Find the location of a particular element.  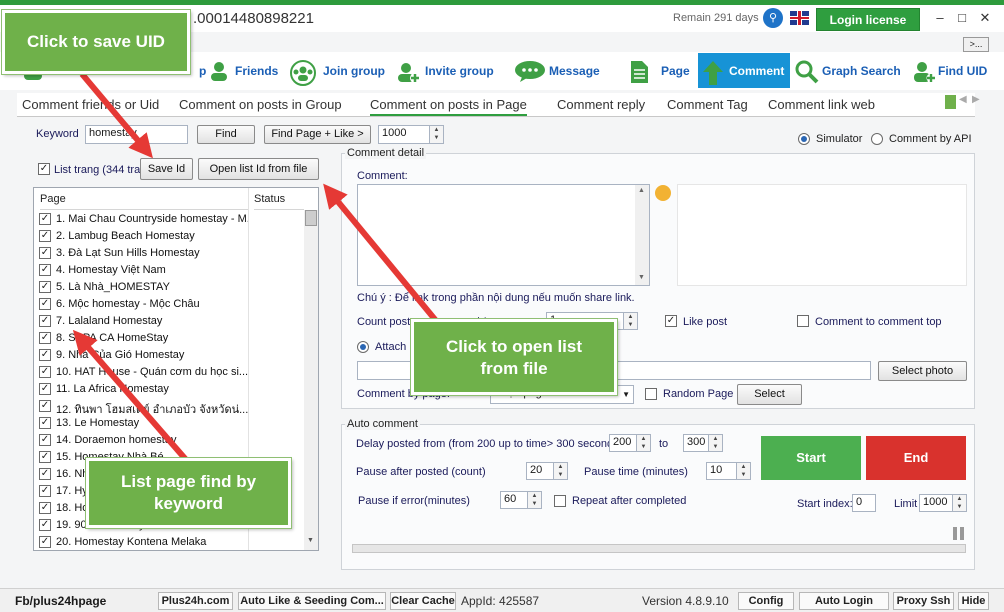

list-item: ✓ 5. Là Nhà_HOMESTAY is located at coordinates (169, 287).